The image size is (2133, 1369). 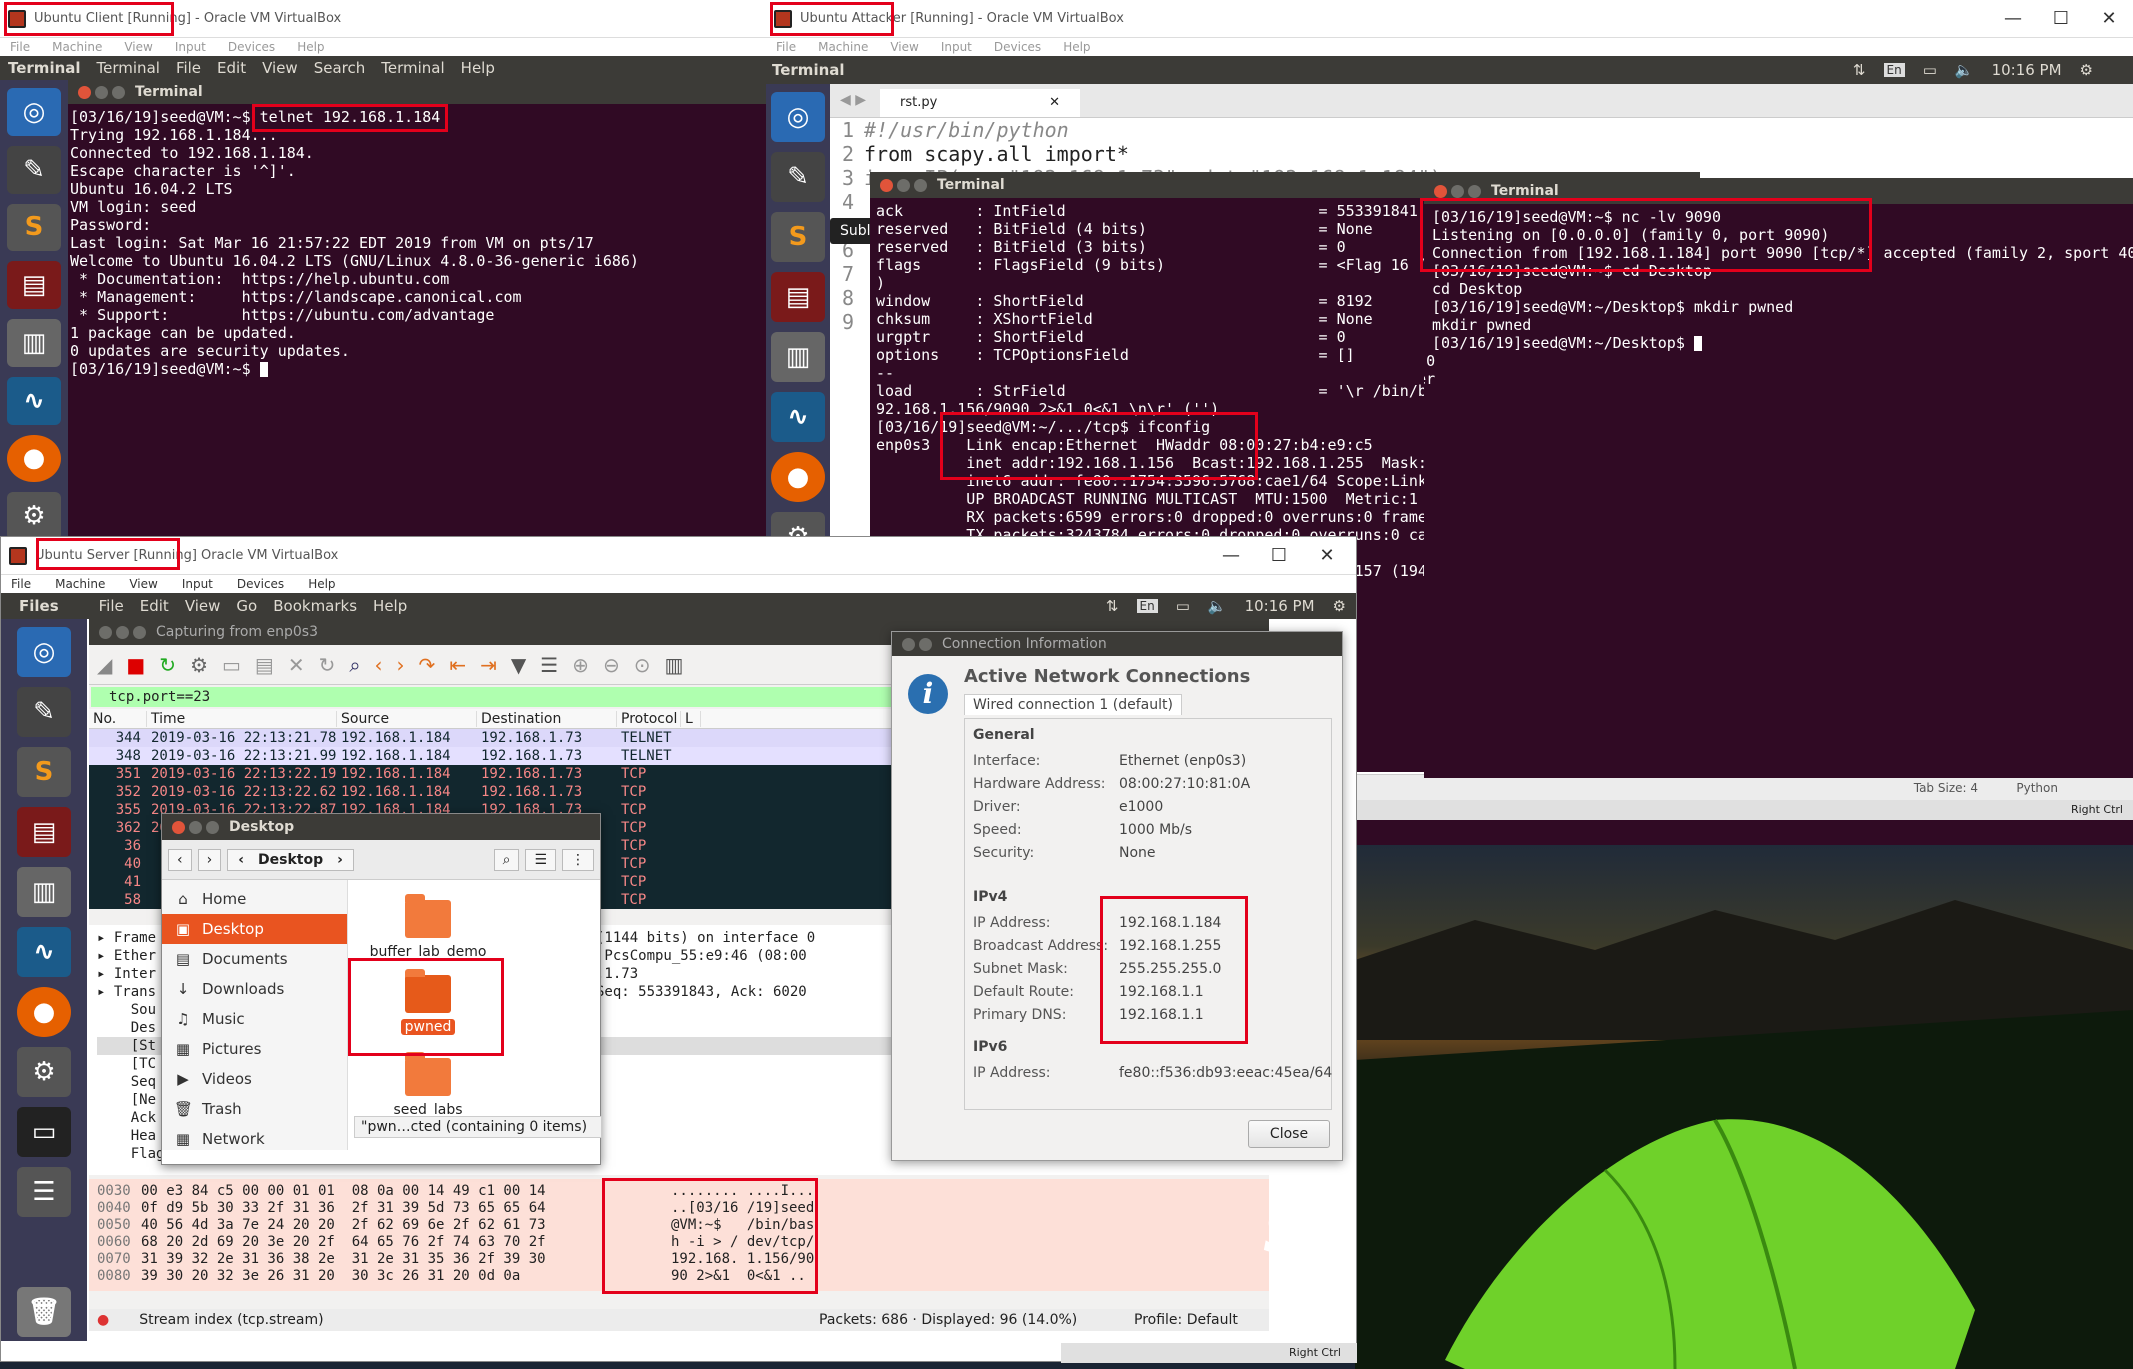 I want to click on sidebar-item-network: ▦ Network, so click(x=254, y=1139).